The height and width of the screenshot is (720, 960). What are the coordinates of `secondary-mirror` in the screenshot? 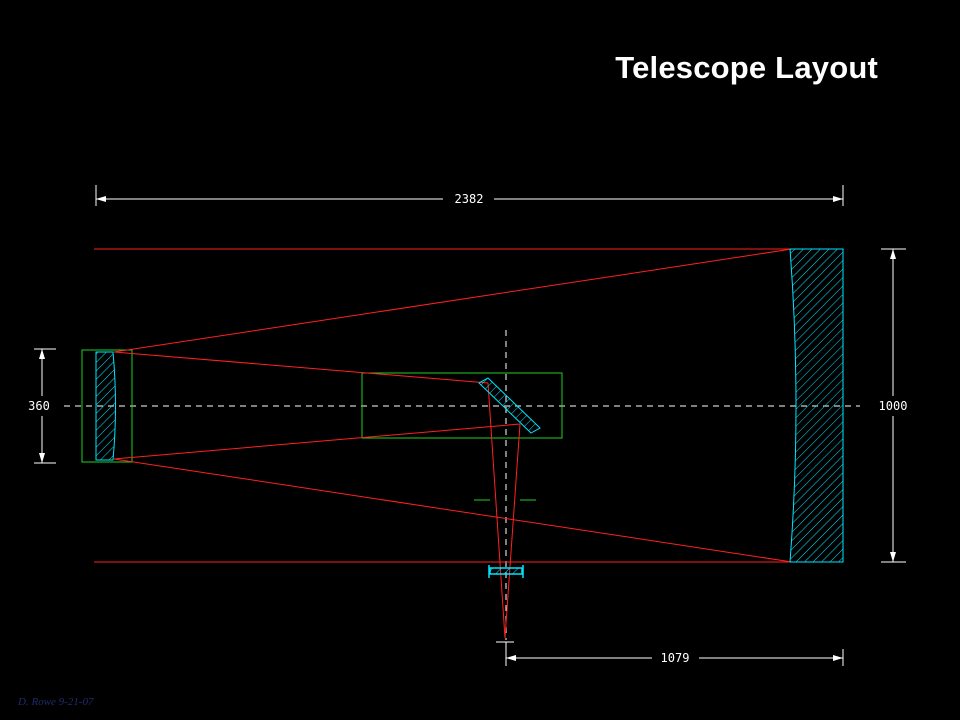 It's located at (105, 406).